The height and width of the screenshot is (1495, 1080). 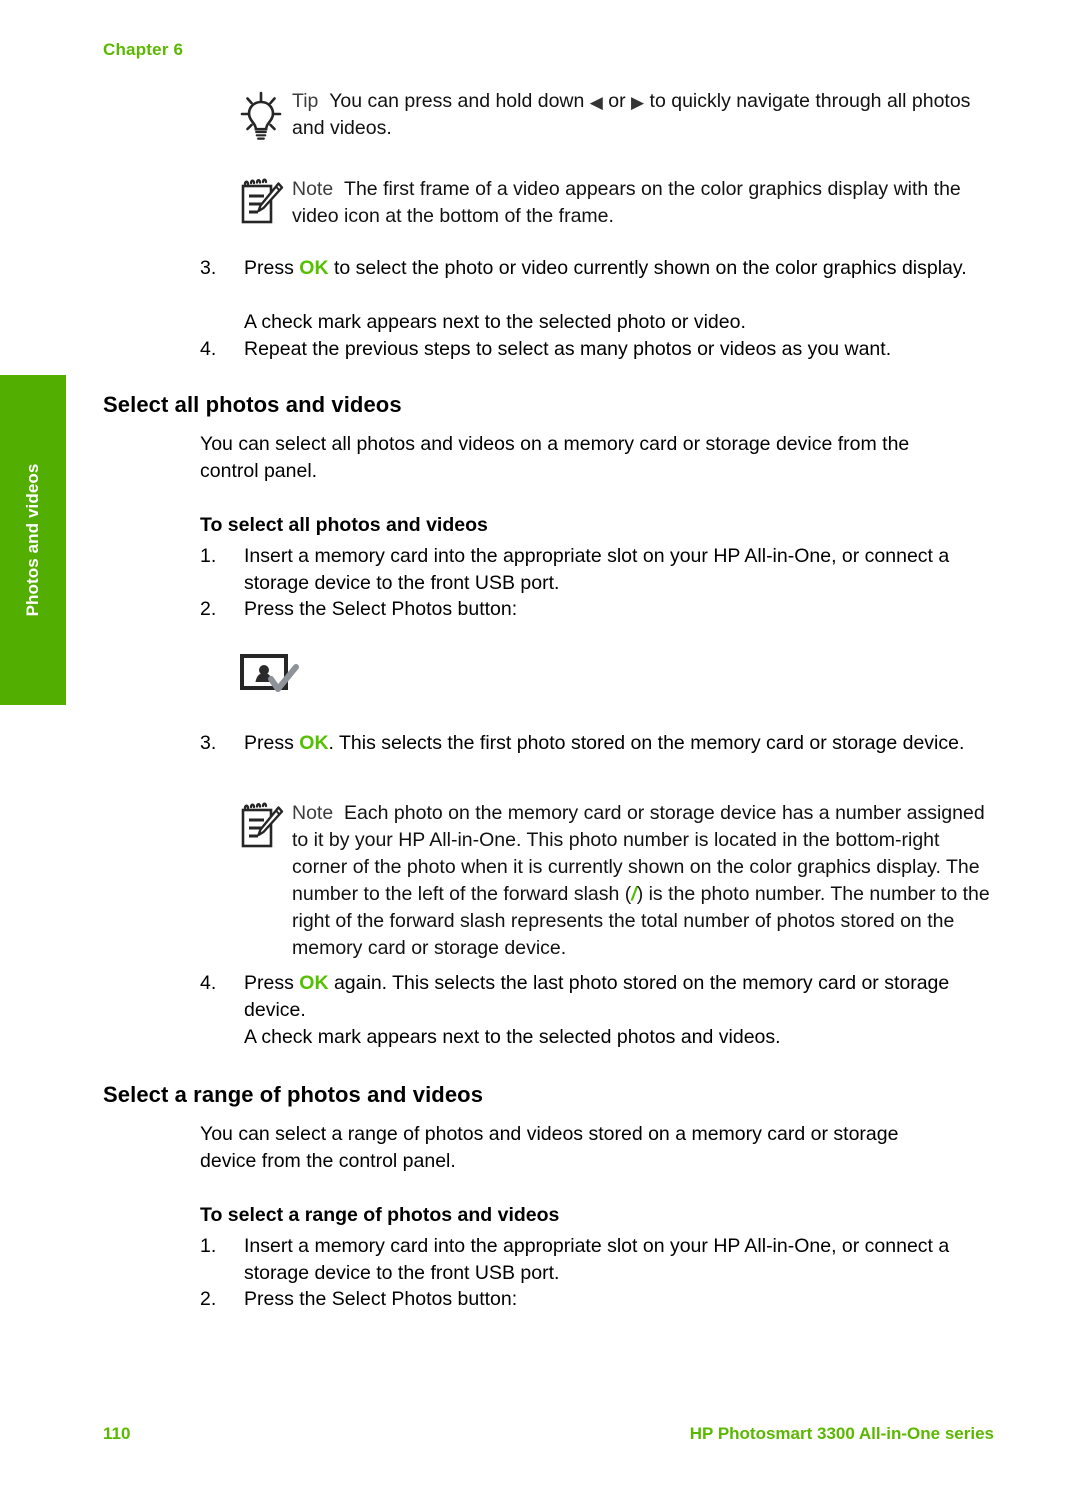 I want to click on lightbulb-icon, so click(x=265, y=117).